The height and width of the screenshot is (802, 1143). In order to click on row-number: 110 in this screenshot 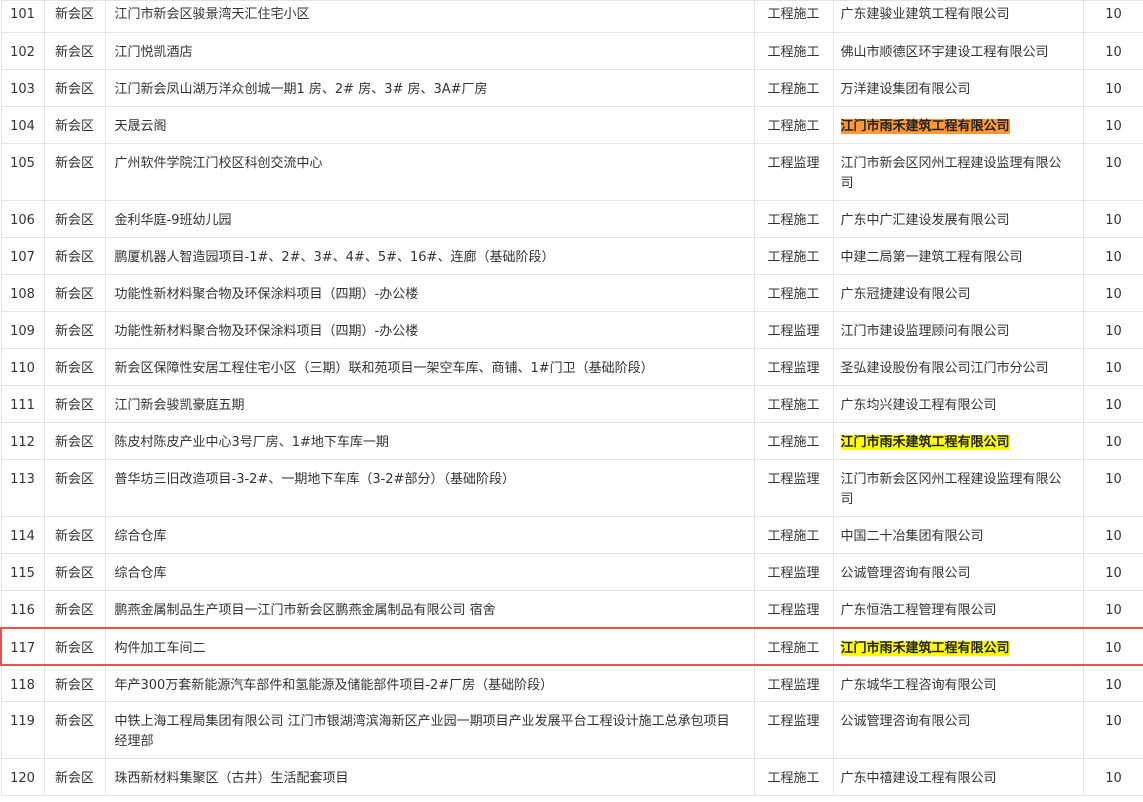, I will do `click(22, 367)`.